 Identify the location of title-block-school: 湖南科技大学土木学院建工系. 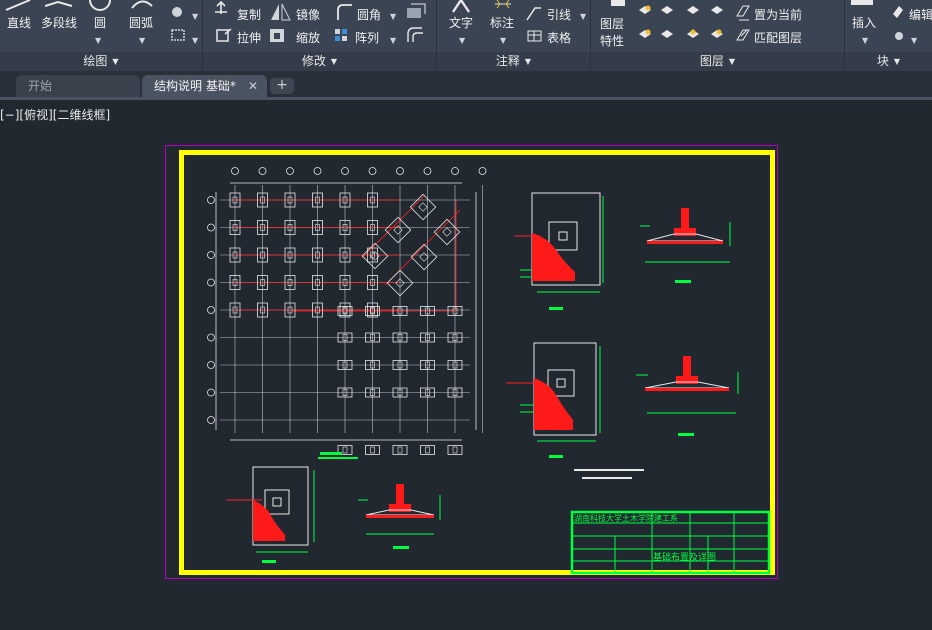
(626, 518).